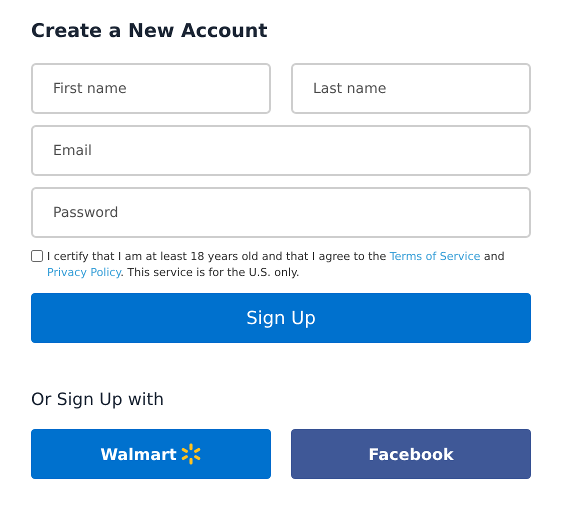  I want to click on section-heading: Or Sign Up with, so click(98, 400).